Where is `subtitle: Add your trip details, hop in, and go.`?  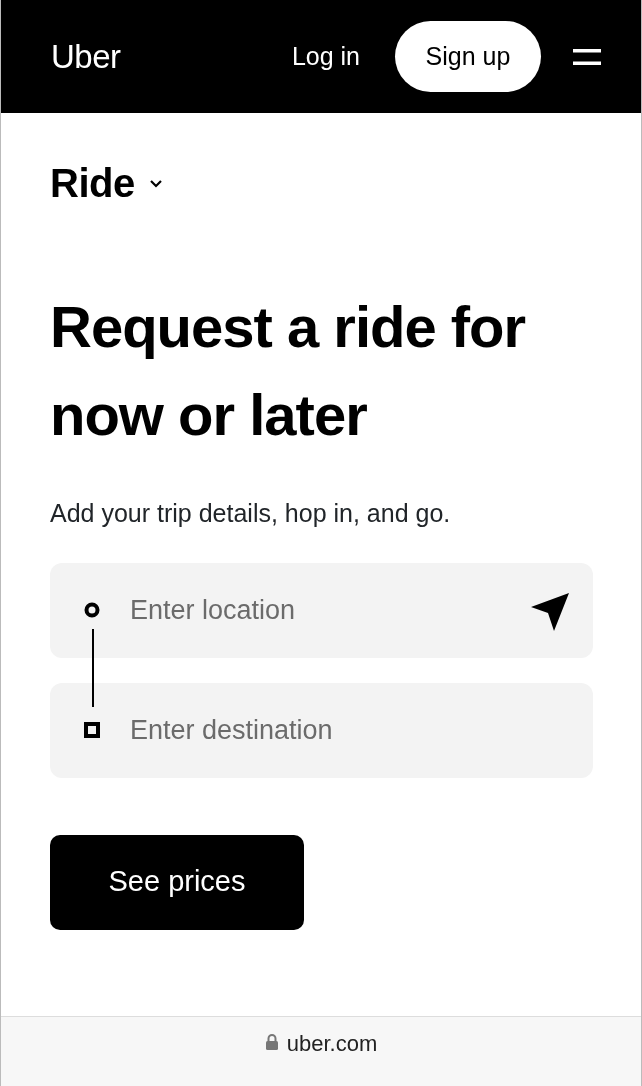
subtitle: Add your trip details, hop in, and go. is located at coordinates (251, 513).